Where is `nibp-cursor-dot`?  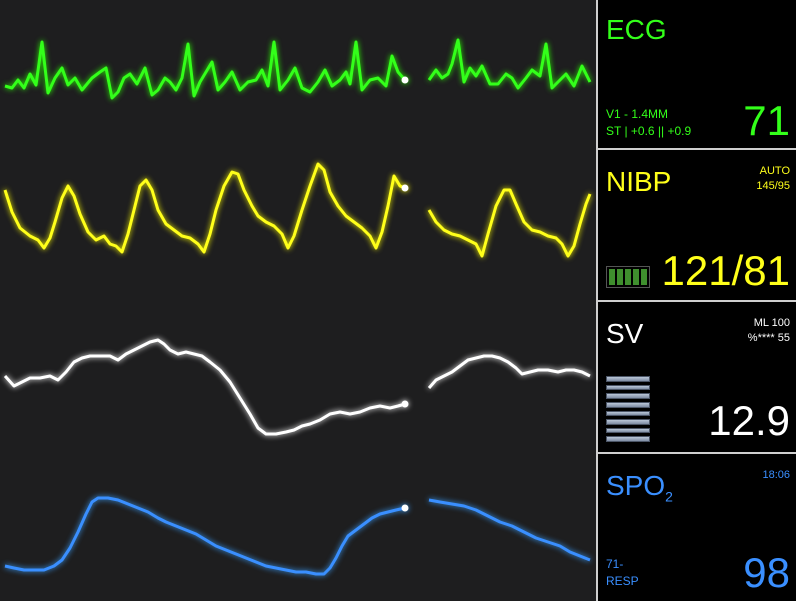 nibp-cursor-dot is located at coordinates (405, 188).